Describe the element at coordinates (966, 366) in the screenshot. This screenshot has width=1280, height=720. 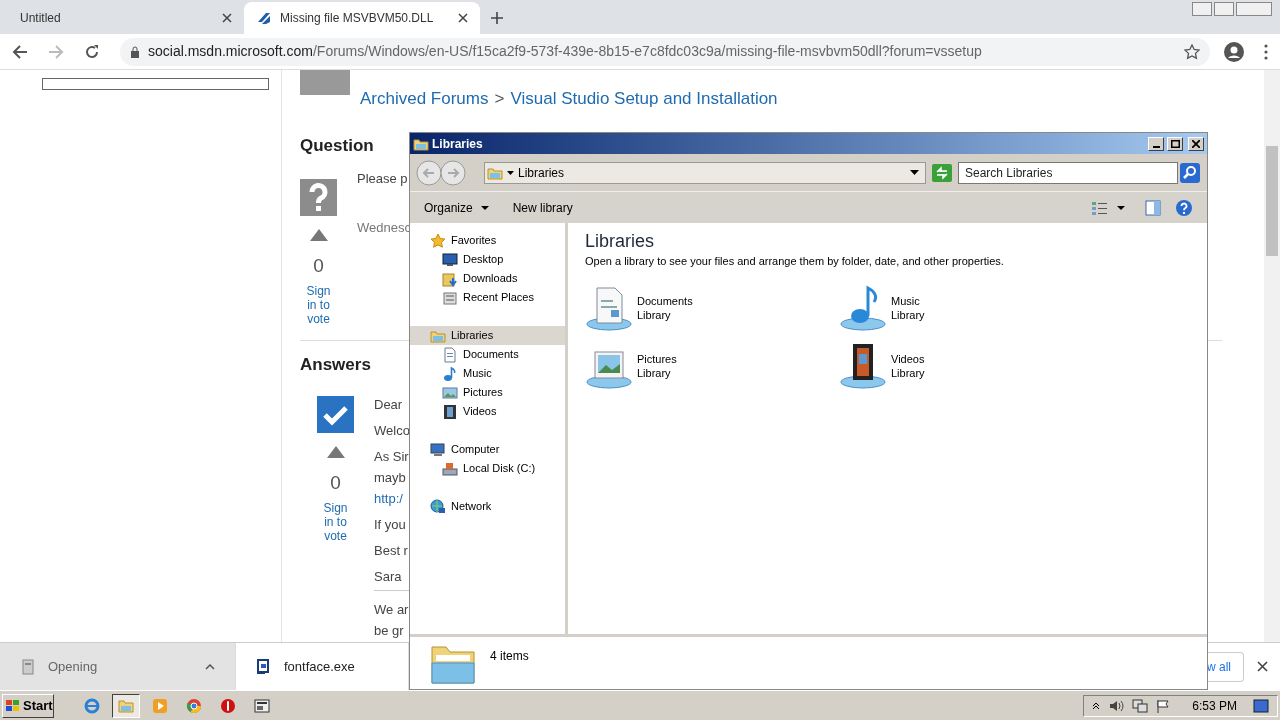
I see `library-item: Videos Library` at that location.